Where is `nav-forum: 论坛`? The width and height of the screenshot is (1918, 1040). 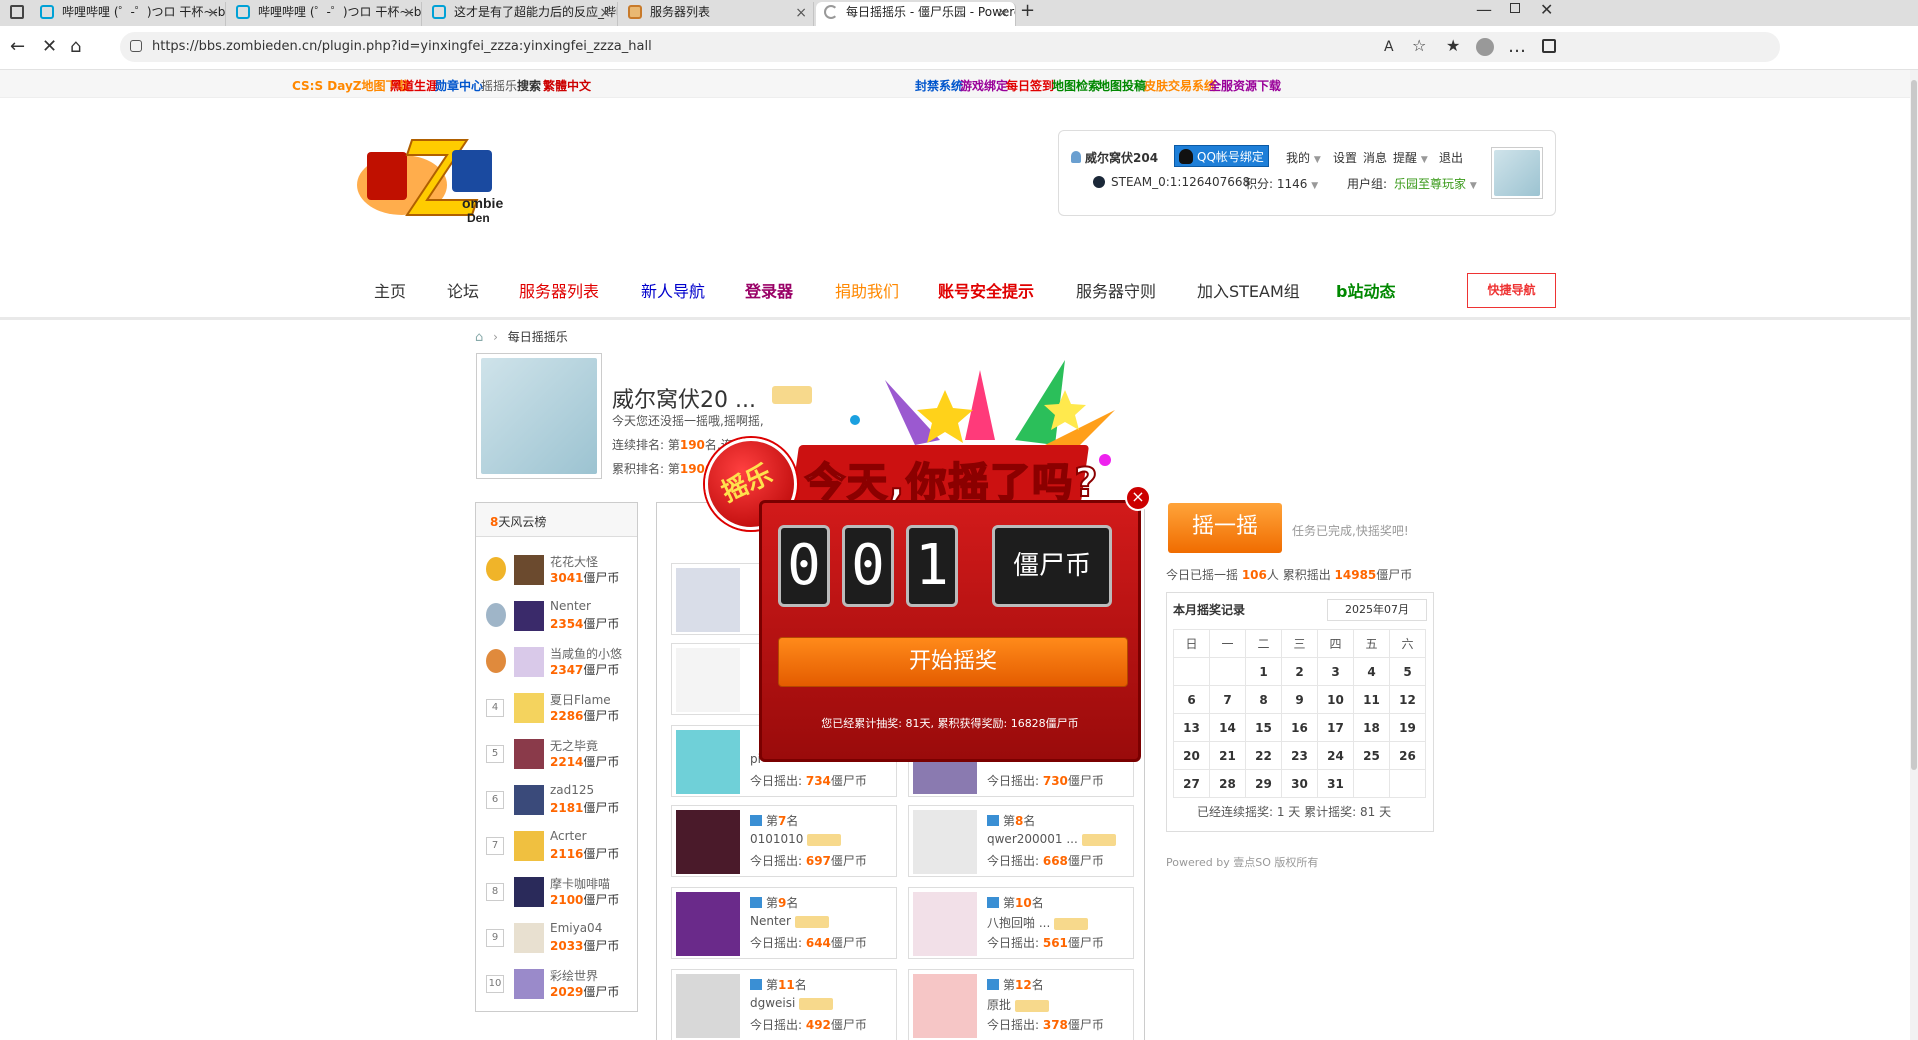 nav-forum: 论坛 is located at coordinates (463, 290).